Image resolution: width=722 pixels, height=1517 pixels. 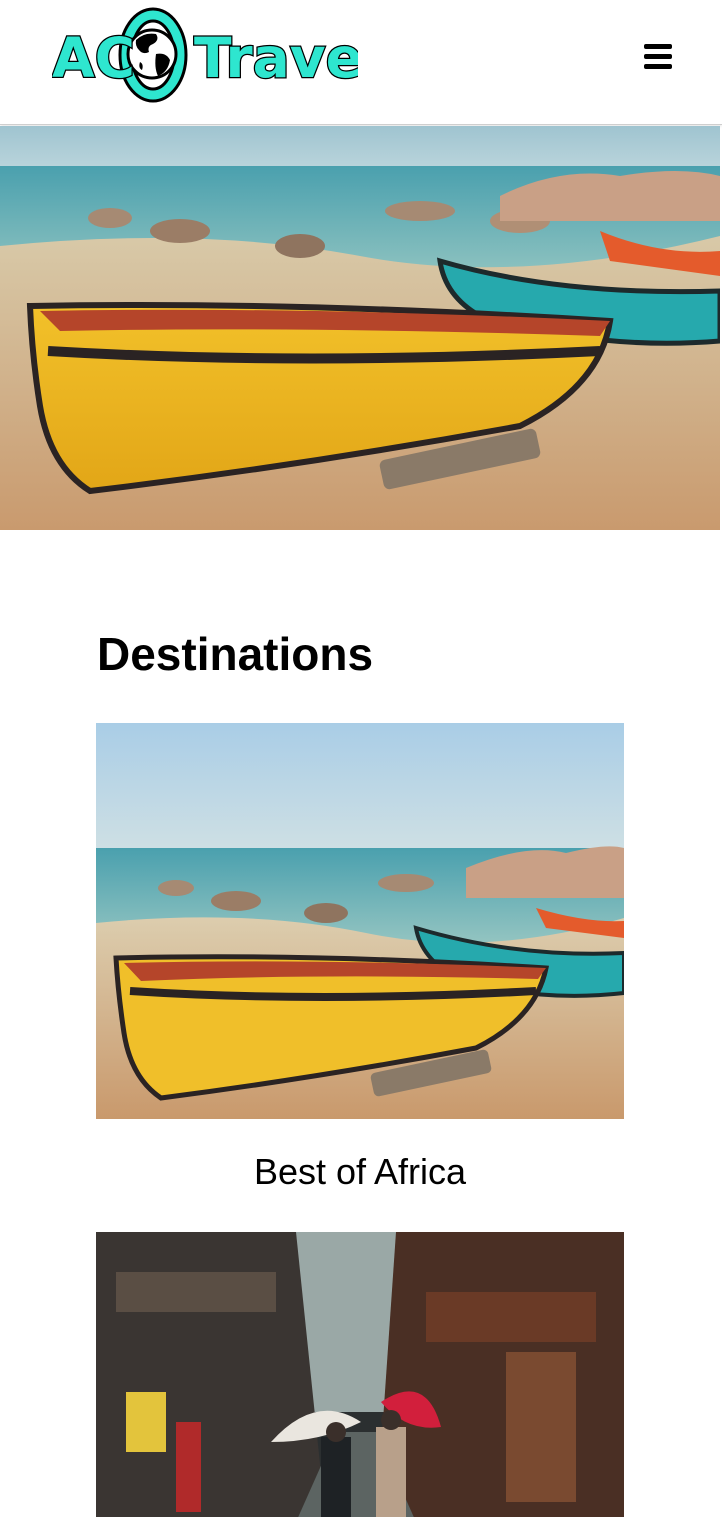 I want to click on destination-caption: Best of Africa, so click(x=360, y=1172).